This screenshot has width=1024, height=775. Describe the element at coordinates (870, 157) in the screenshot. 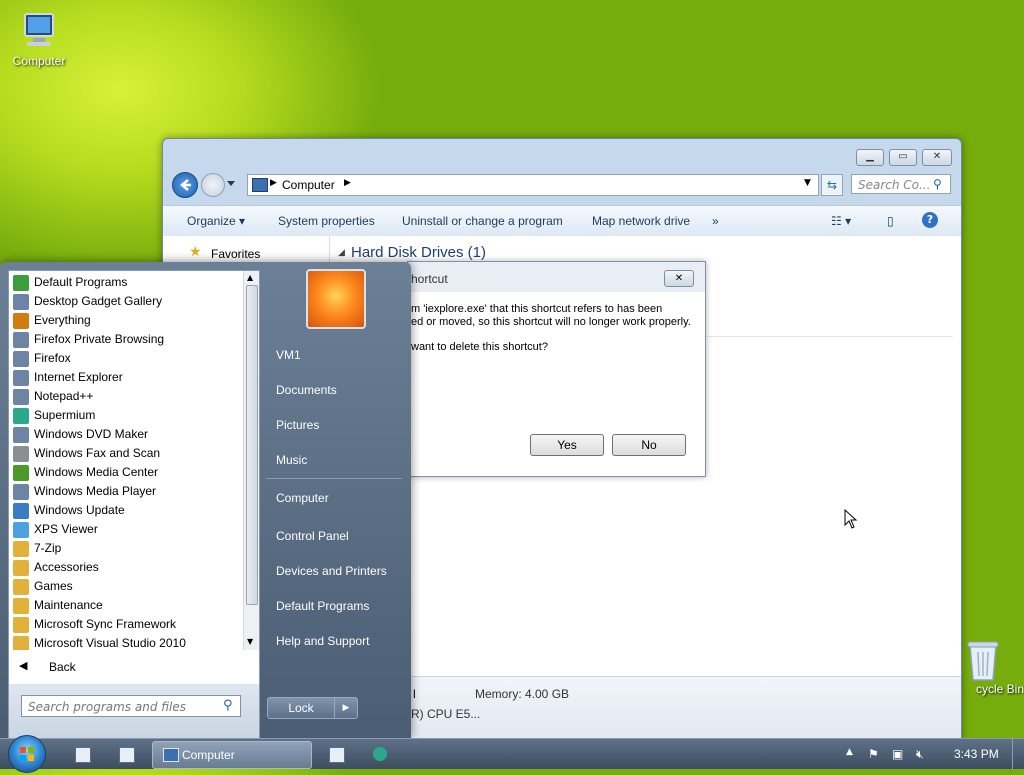

I see `minimize-button: ▁` at that location.